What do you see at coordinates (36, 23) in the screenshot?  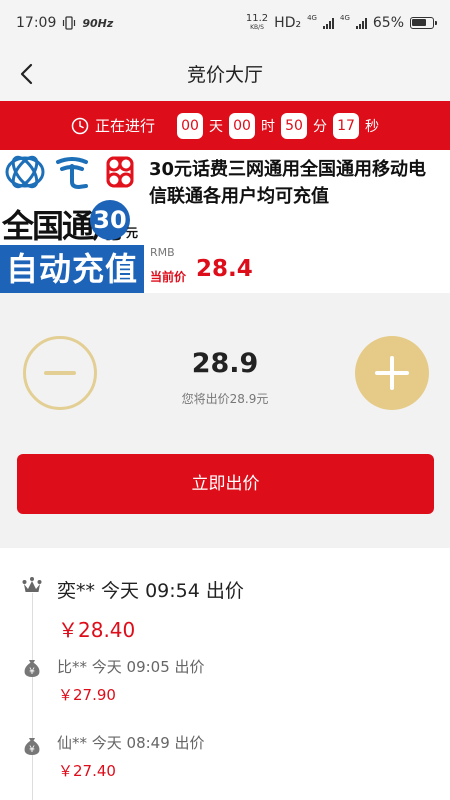 I see `status-time: 17:09` at bounding box center [36, 23].